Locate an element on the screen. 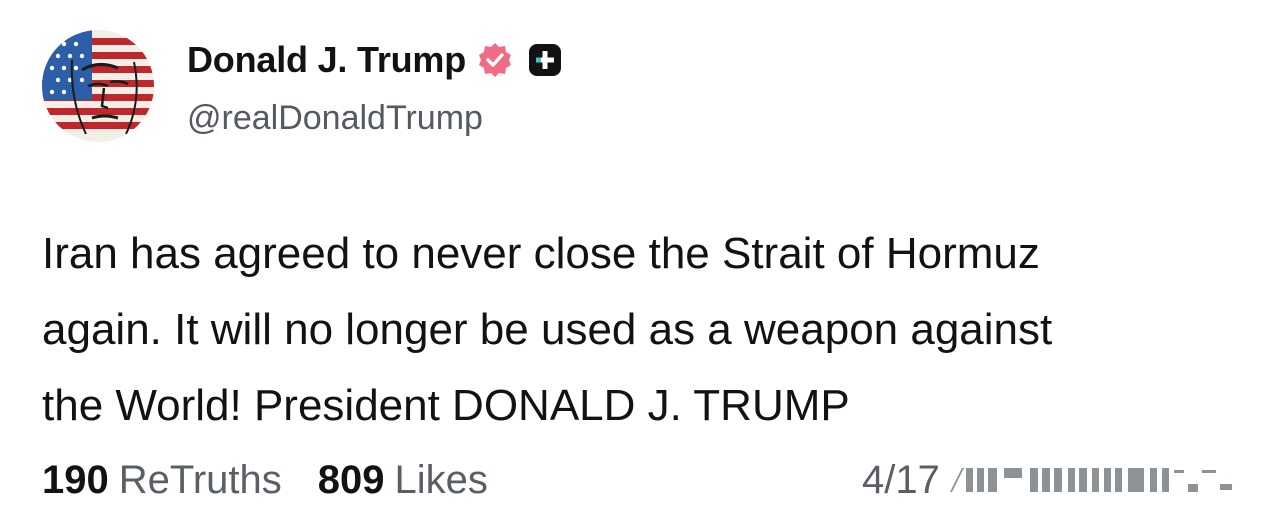 The width and height of the screenshot is (1270, 529). likes-stat: 809 Likes is located at coordinates (403, 480).